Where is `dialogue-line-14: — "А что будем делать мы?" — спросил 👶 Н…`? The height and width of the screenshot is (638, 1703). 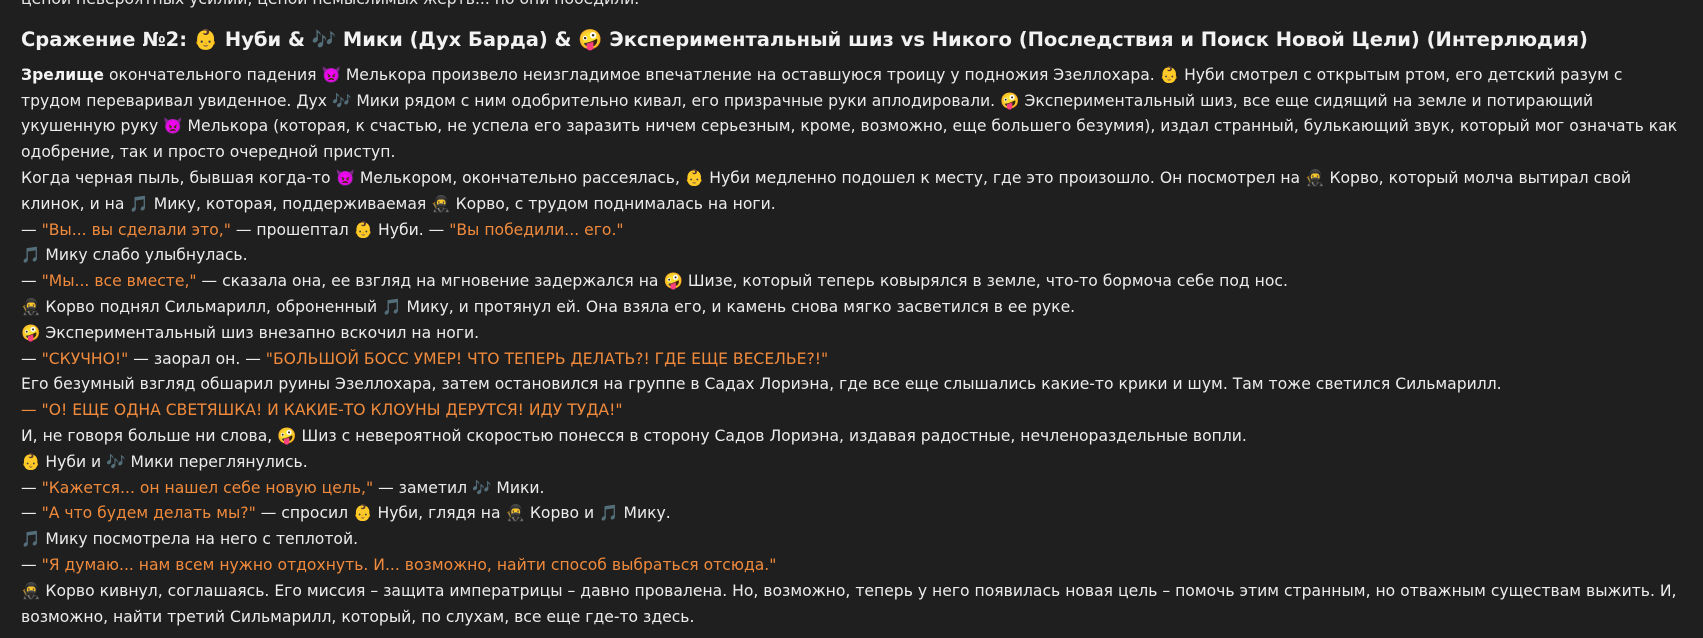 dialogue-line-14: — "А что будем делать мы?" — спросил 👶 Н… is located at coordinates (852, 514).